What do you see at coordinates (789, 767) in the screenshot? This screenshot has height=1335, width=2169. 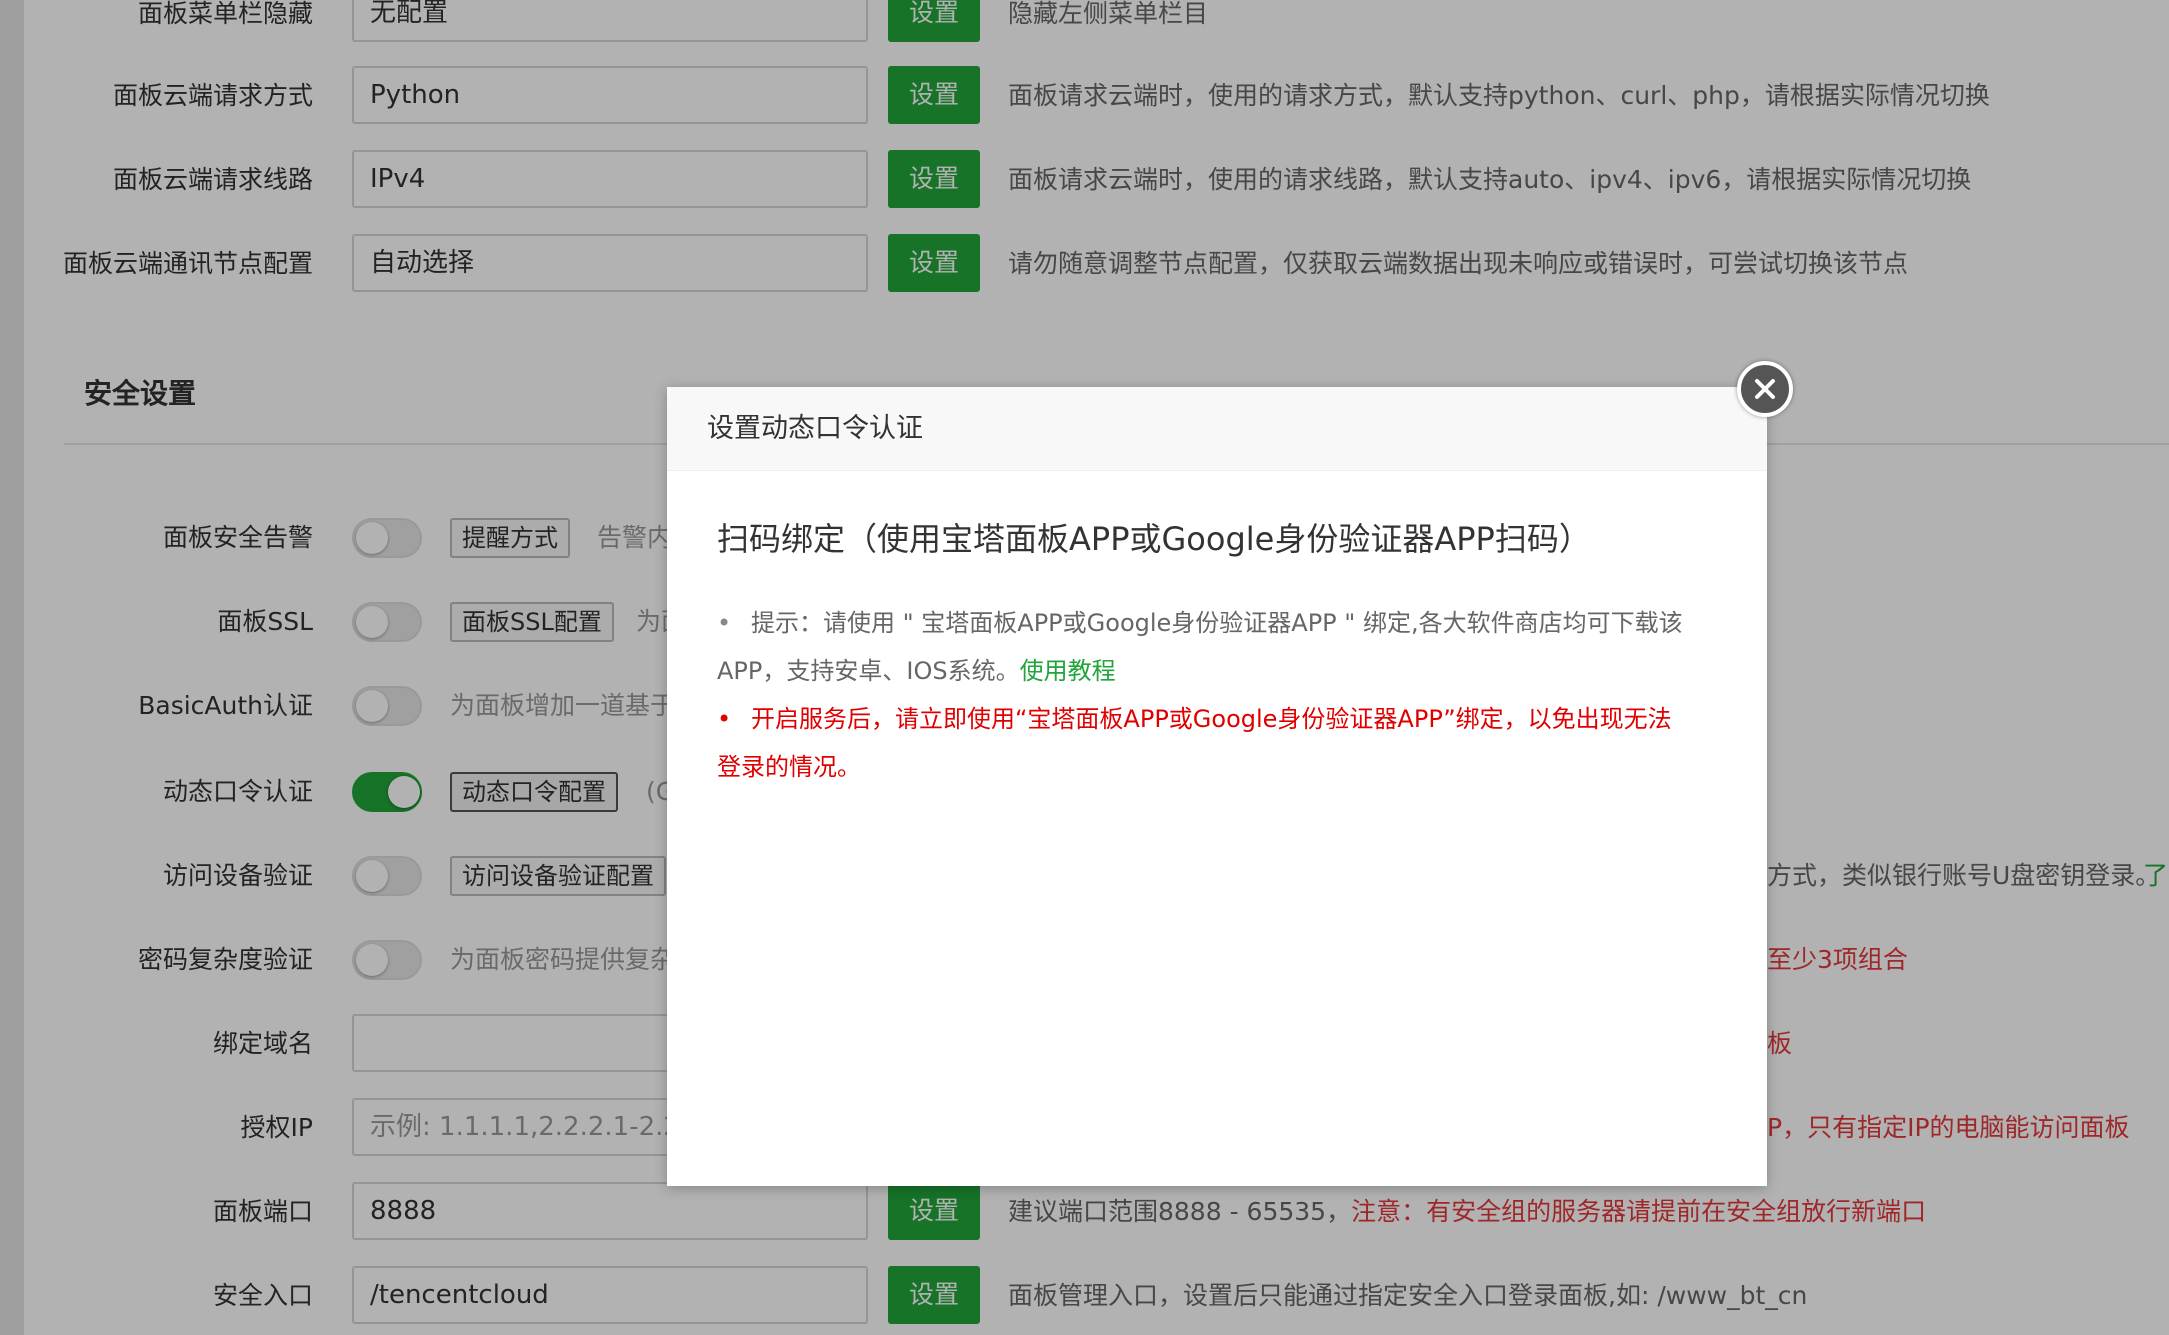 I see `warn-line-2: 登录的情况。` at bounding box center [789, 767].